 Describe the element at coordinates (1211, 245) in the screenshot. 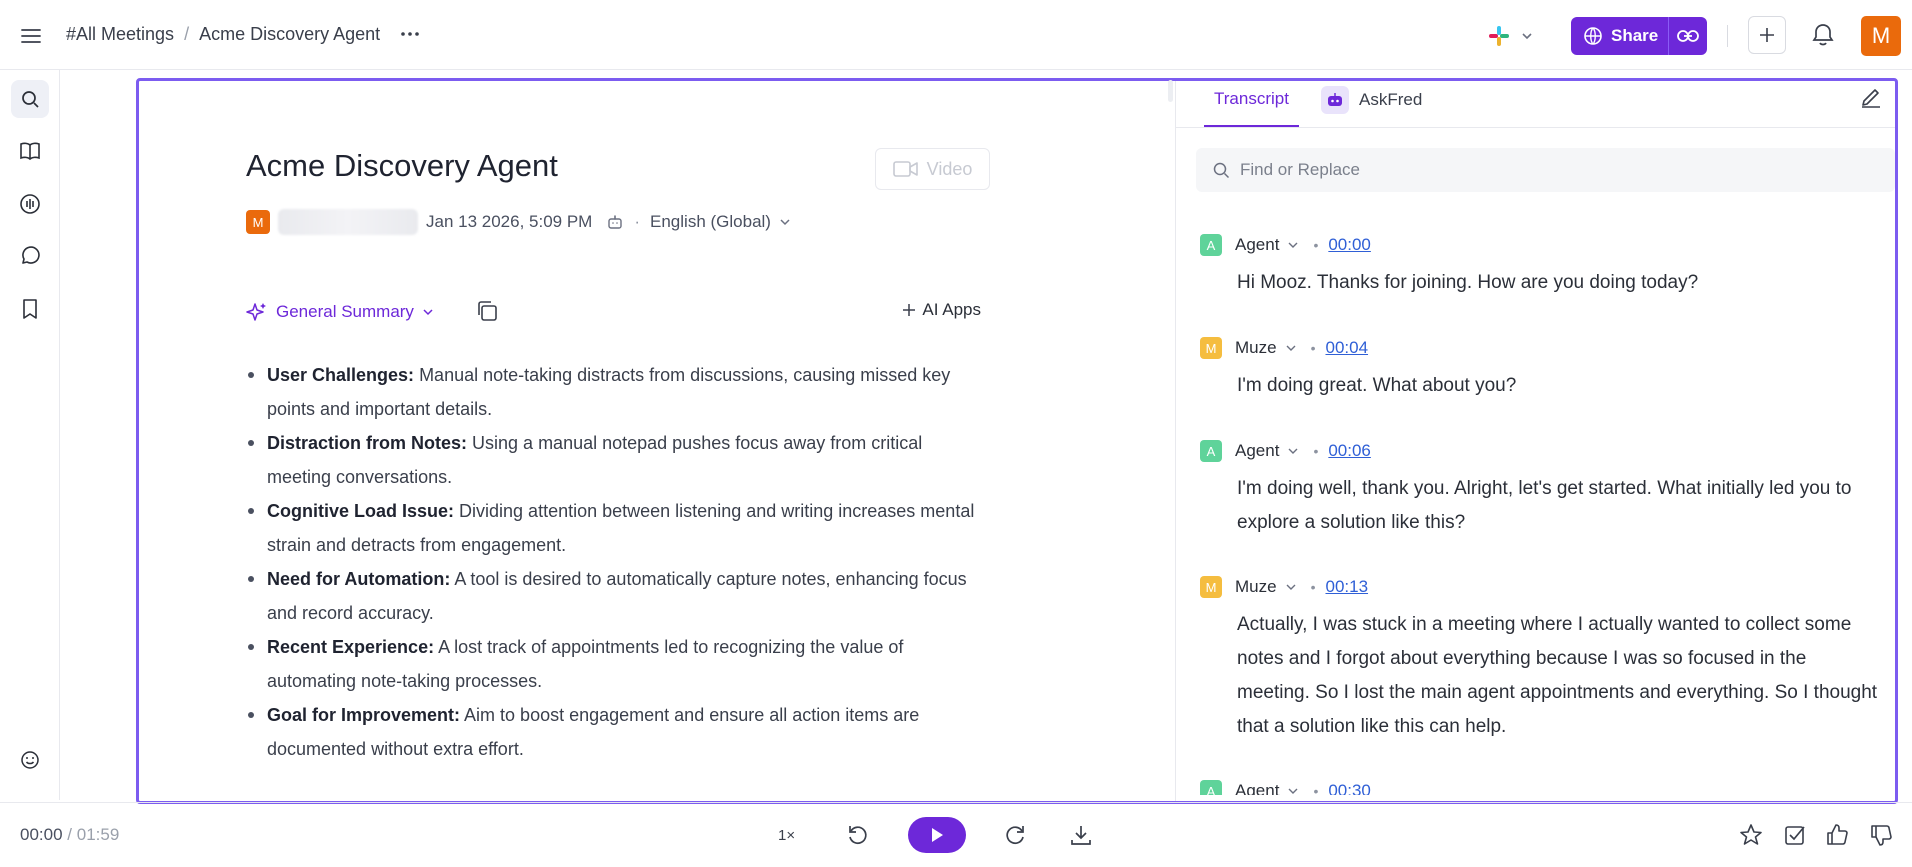

I see `speaker-avatar: A` at that location.